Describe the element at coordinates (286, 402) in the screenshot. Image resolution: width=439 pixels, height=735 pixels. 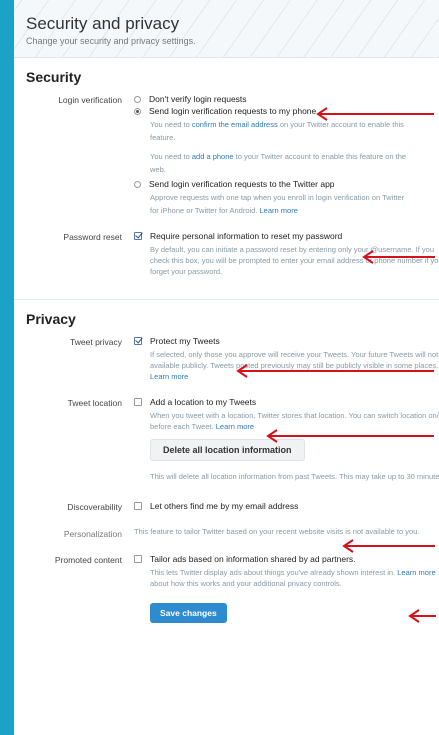
I see `tweet-location-option: Add a location to my Tweets` at that location.